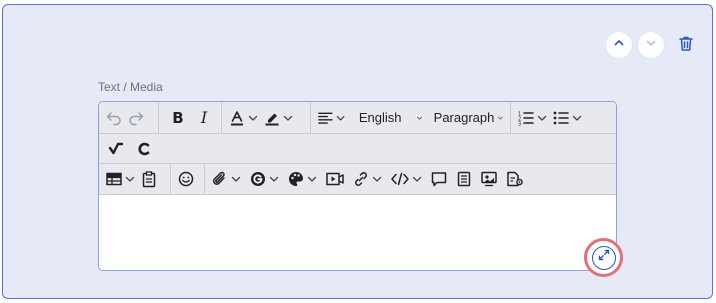  I want to click on align-left-icon, so click(325, 118).